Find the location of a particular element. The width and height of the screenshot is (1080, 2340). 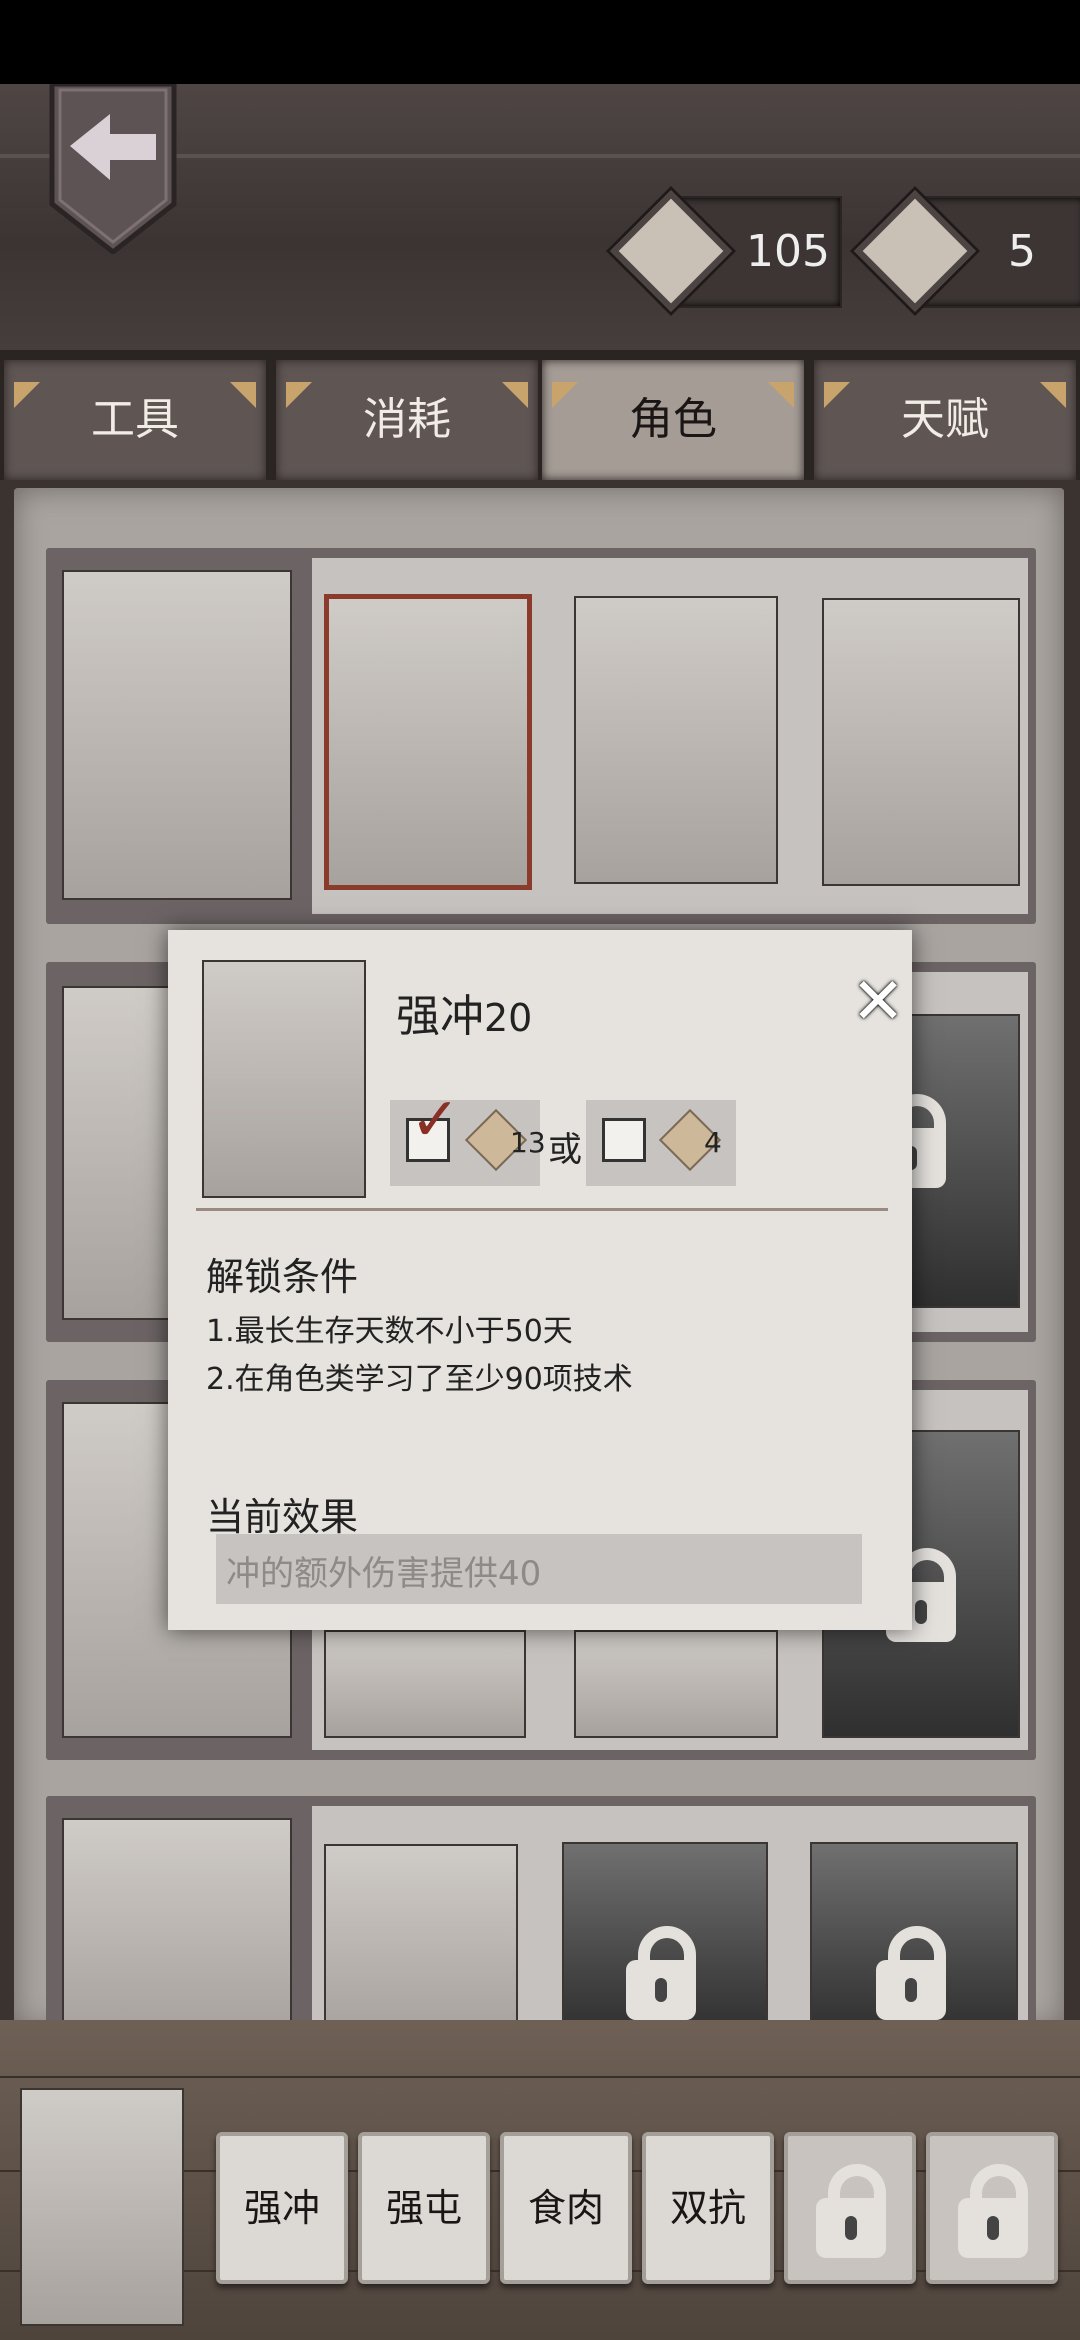

skill-label: 强屯 is located at coordinates (423, 2208).